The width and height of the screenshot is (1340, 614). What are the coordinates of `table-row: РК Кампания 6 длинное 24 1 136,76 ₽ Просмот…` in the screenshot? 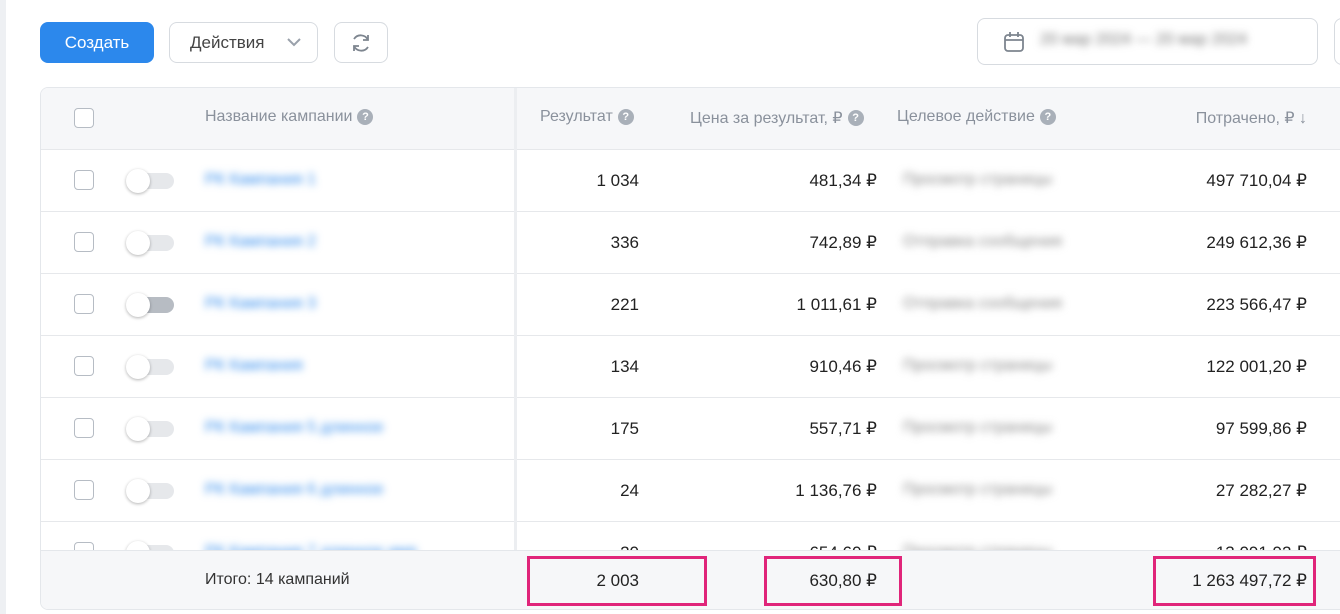 It's located at (690, 491).